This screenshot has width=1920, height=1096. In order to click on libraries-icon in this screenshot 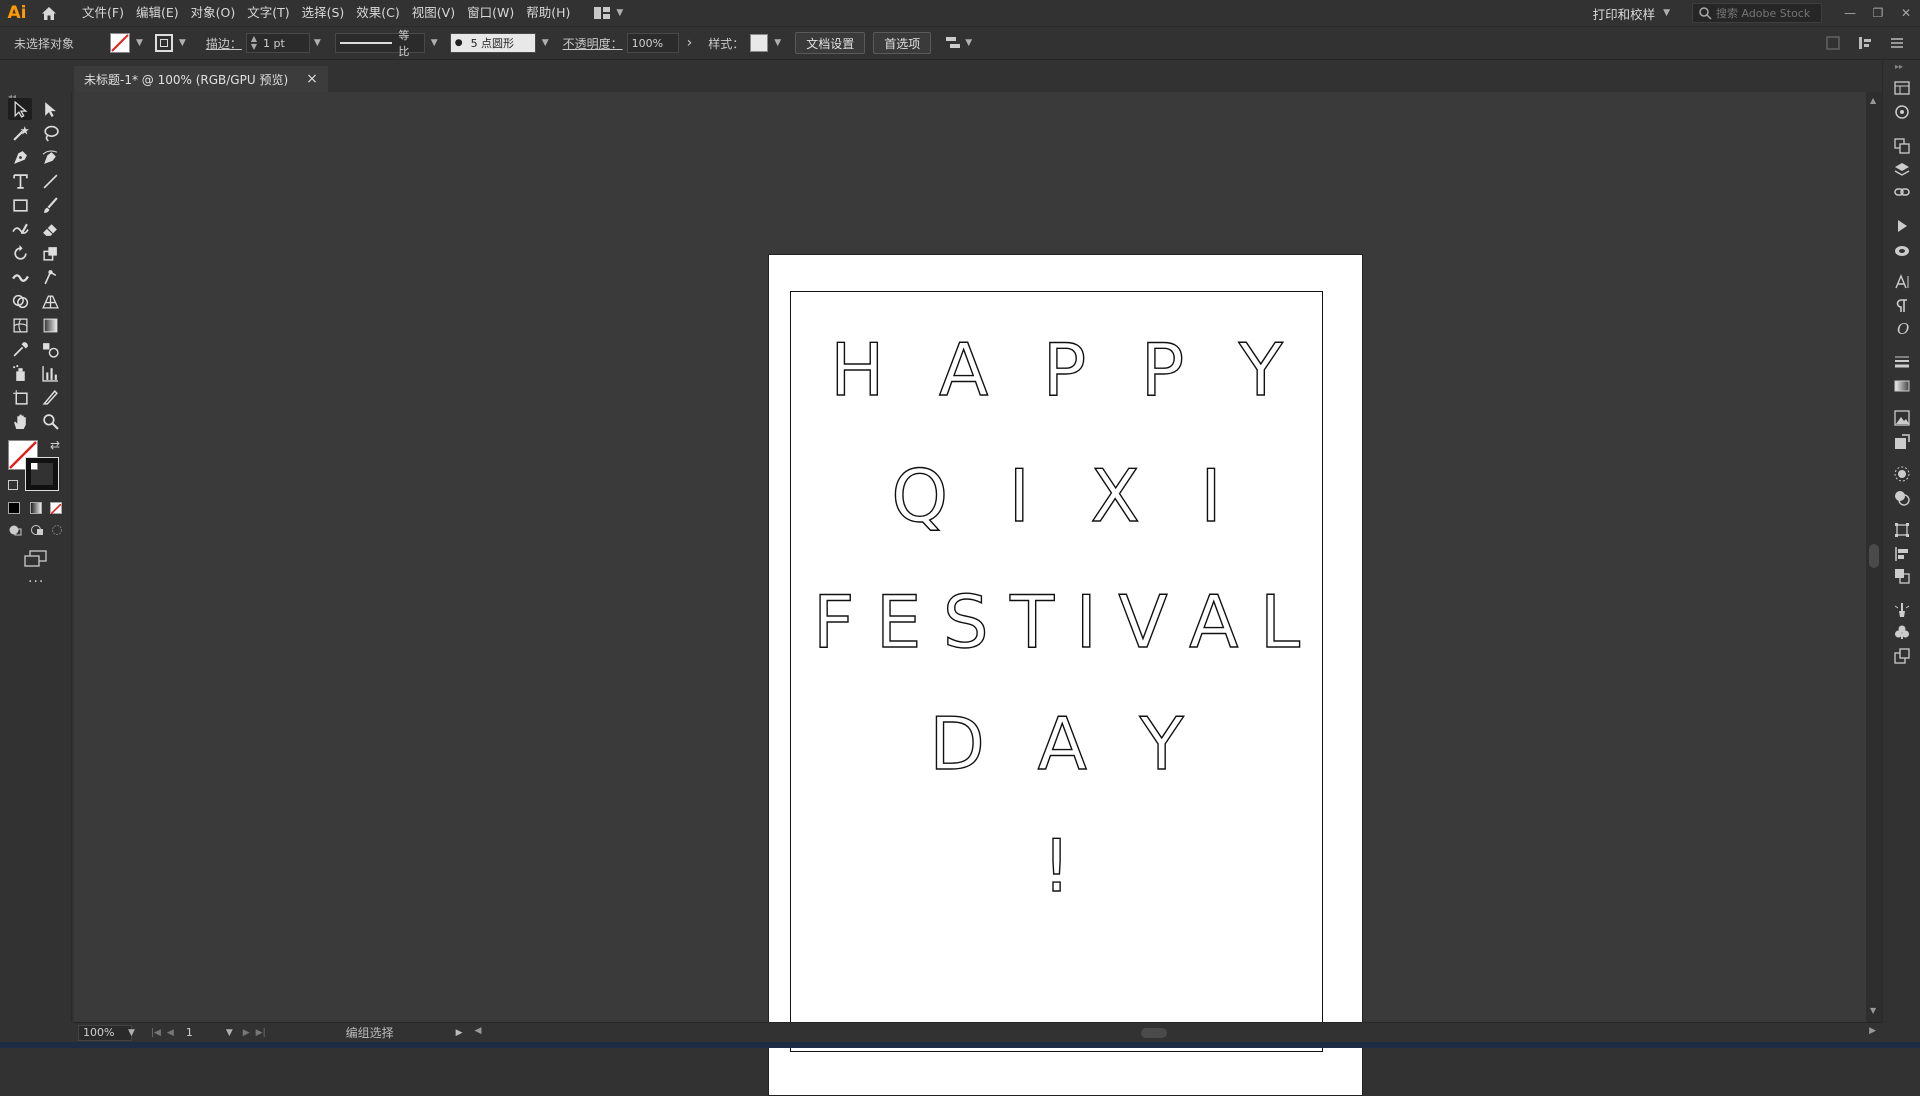, I will do `click(1902, 112)`.